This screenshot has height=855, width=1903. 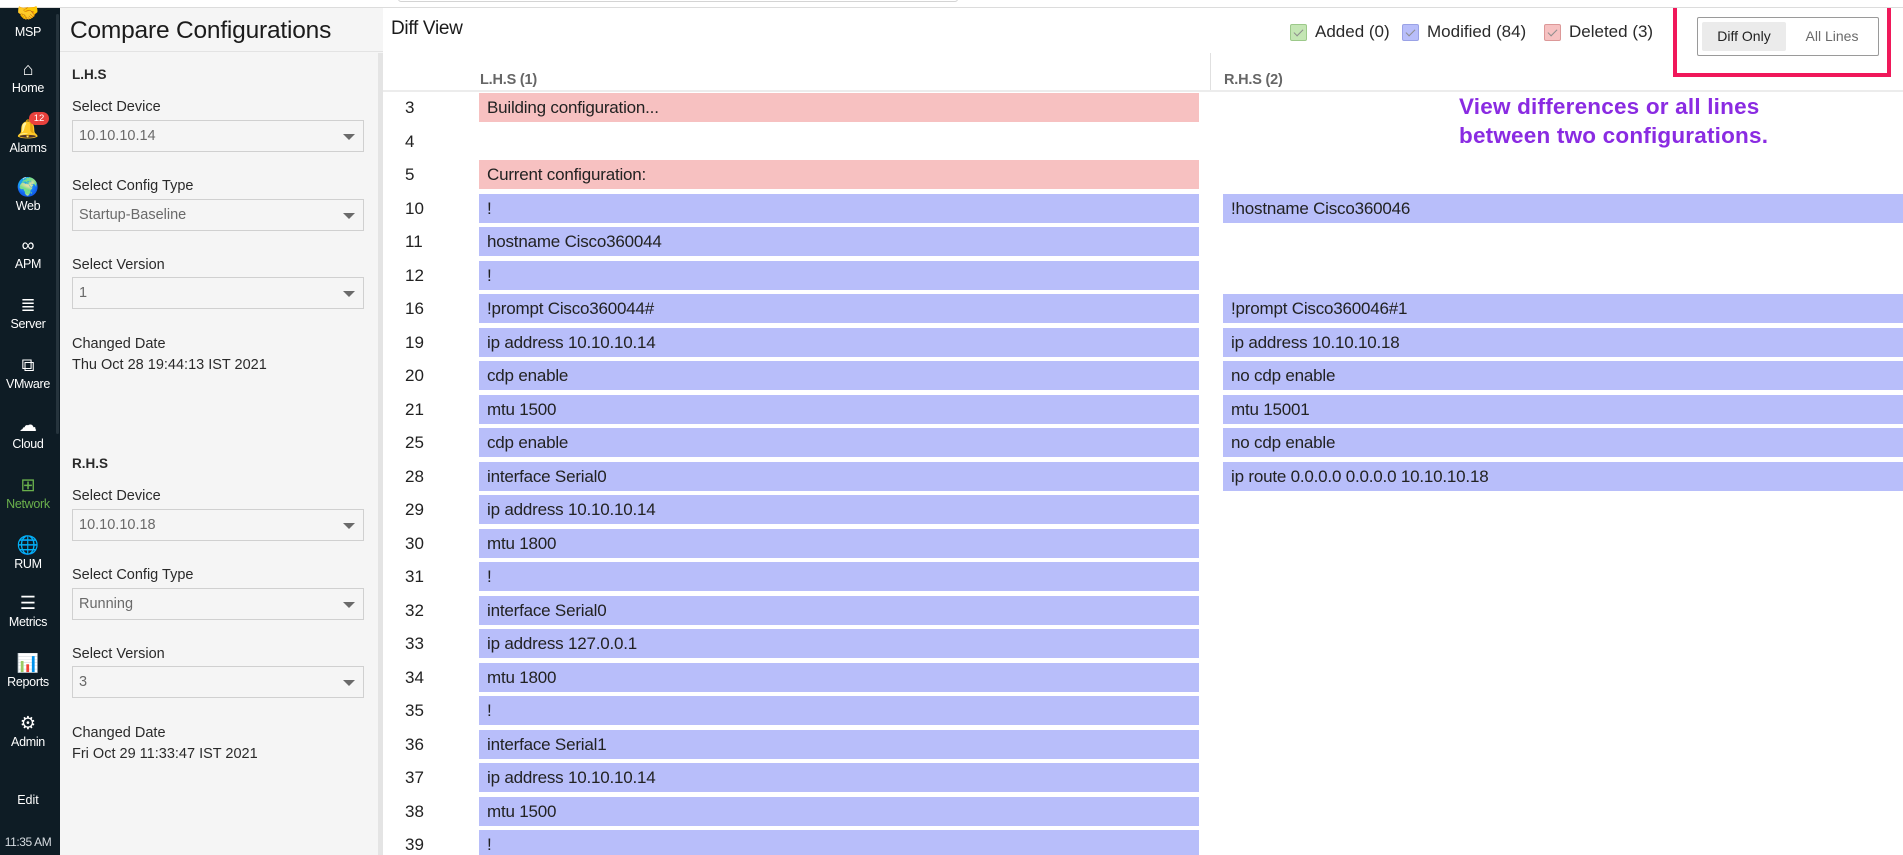 What do you see at coordinates (133, 215) in the screenshot?
I see `lhs-config-type-value: Startup-Baseline` at bounding box center [133, 215].